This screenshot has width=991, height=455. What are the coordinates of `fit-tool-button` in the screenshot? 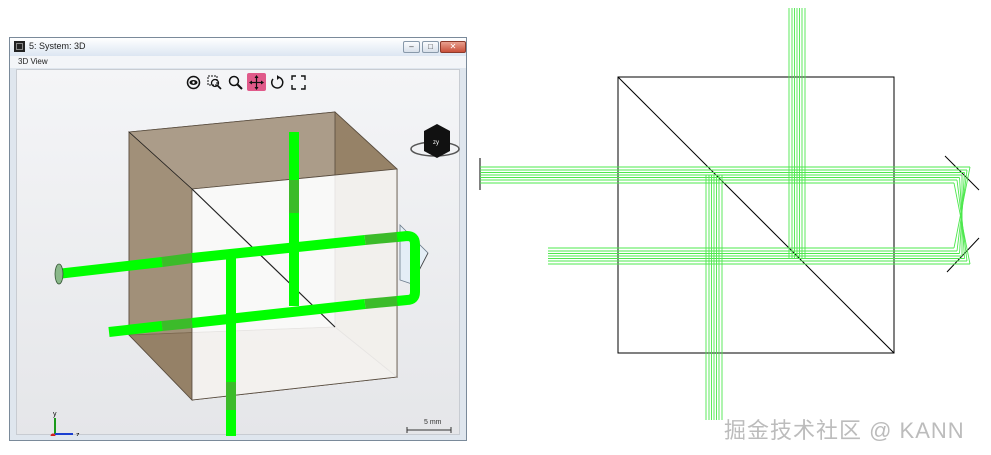 It's located at (298, 82).